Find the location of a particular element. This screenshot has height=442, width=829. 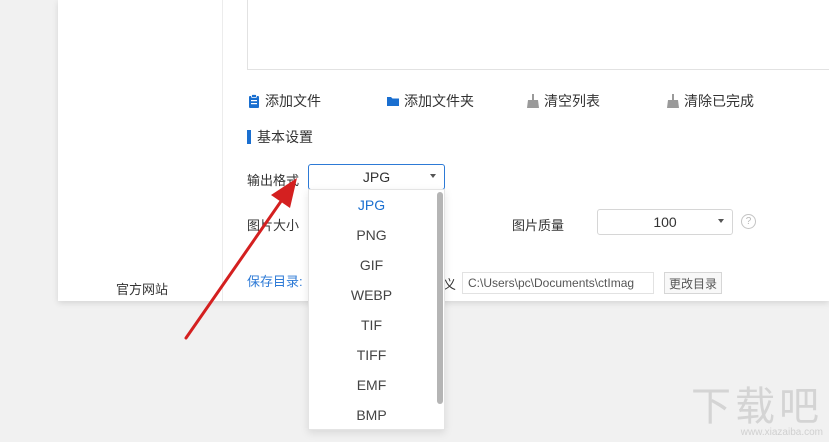

clear-list-label: 清空列表 is located at coordinates (572, 101).